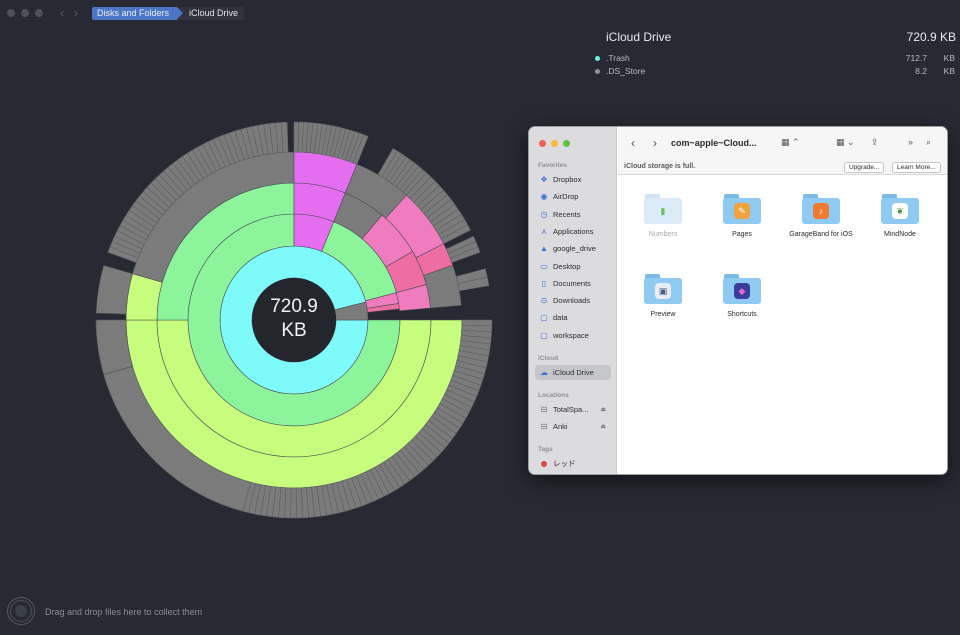 This screenshot has height=635, width=960. Describe the element at coordinates (573, 317) in the screenshot. I see `sidebar-item-data: ▢ data` at that location.